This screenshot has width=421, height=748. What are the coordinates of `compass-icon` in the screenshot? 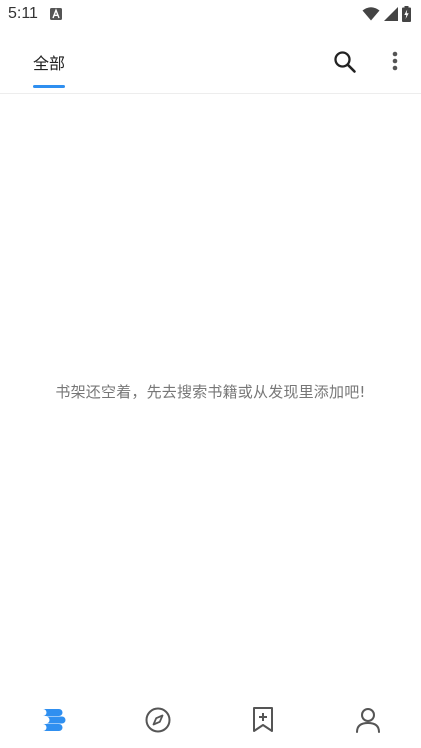 It's located at (158, 720).